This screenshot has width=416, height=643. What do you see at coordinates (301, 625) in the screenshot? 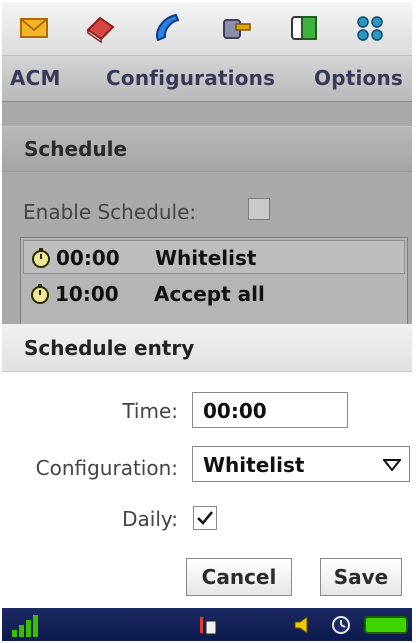
I see `volume-icon` at bounding box center [301, 625].